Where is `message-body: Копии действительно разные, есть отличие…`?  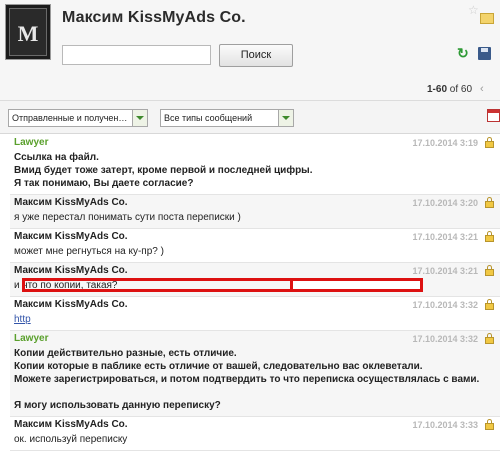 message-body: Копии действительно разные, есть отличие… is located at coordinates (255, 379).